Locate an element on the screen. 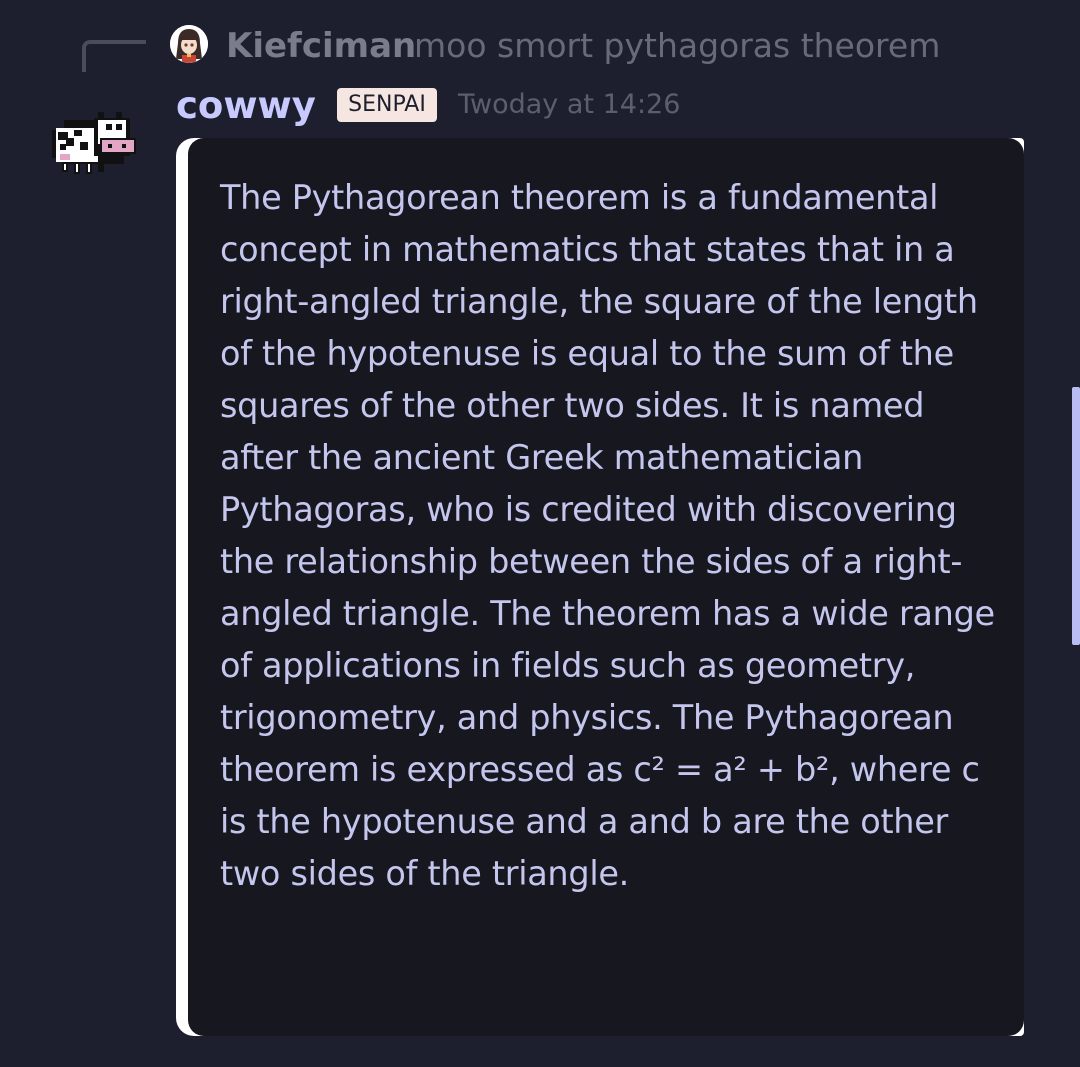 Image resolution: width=1080 pixels, height=1067 pixels. reply-author-name: Kiefciman is located at coordinates (321, 46).